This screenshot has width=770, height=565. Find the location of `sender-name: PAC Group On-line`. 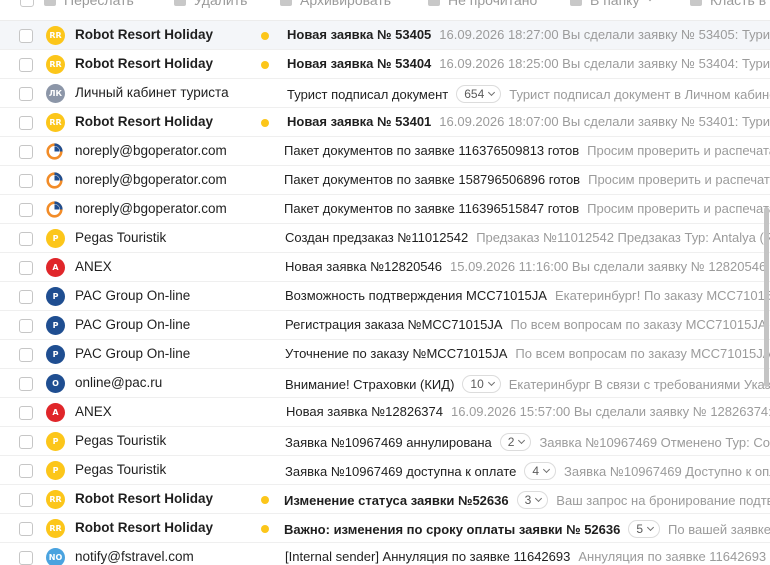

sender-name: PAC Group On-line is located at coordinates (133, 295).